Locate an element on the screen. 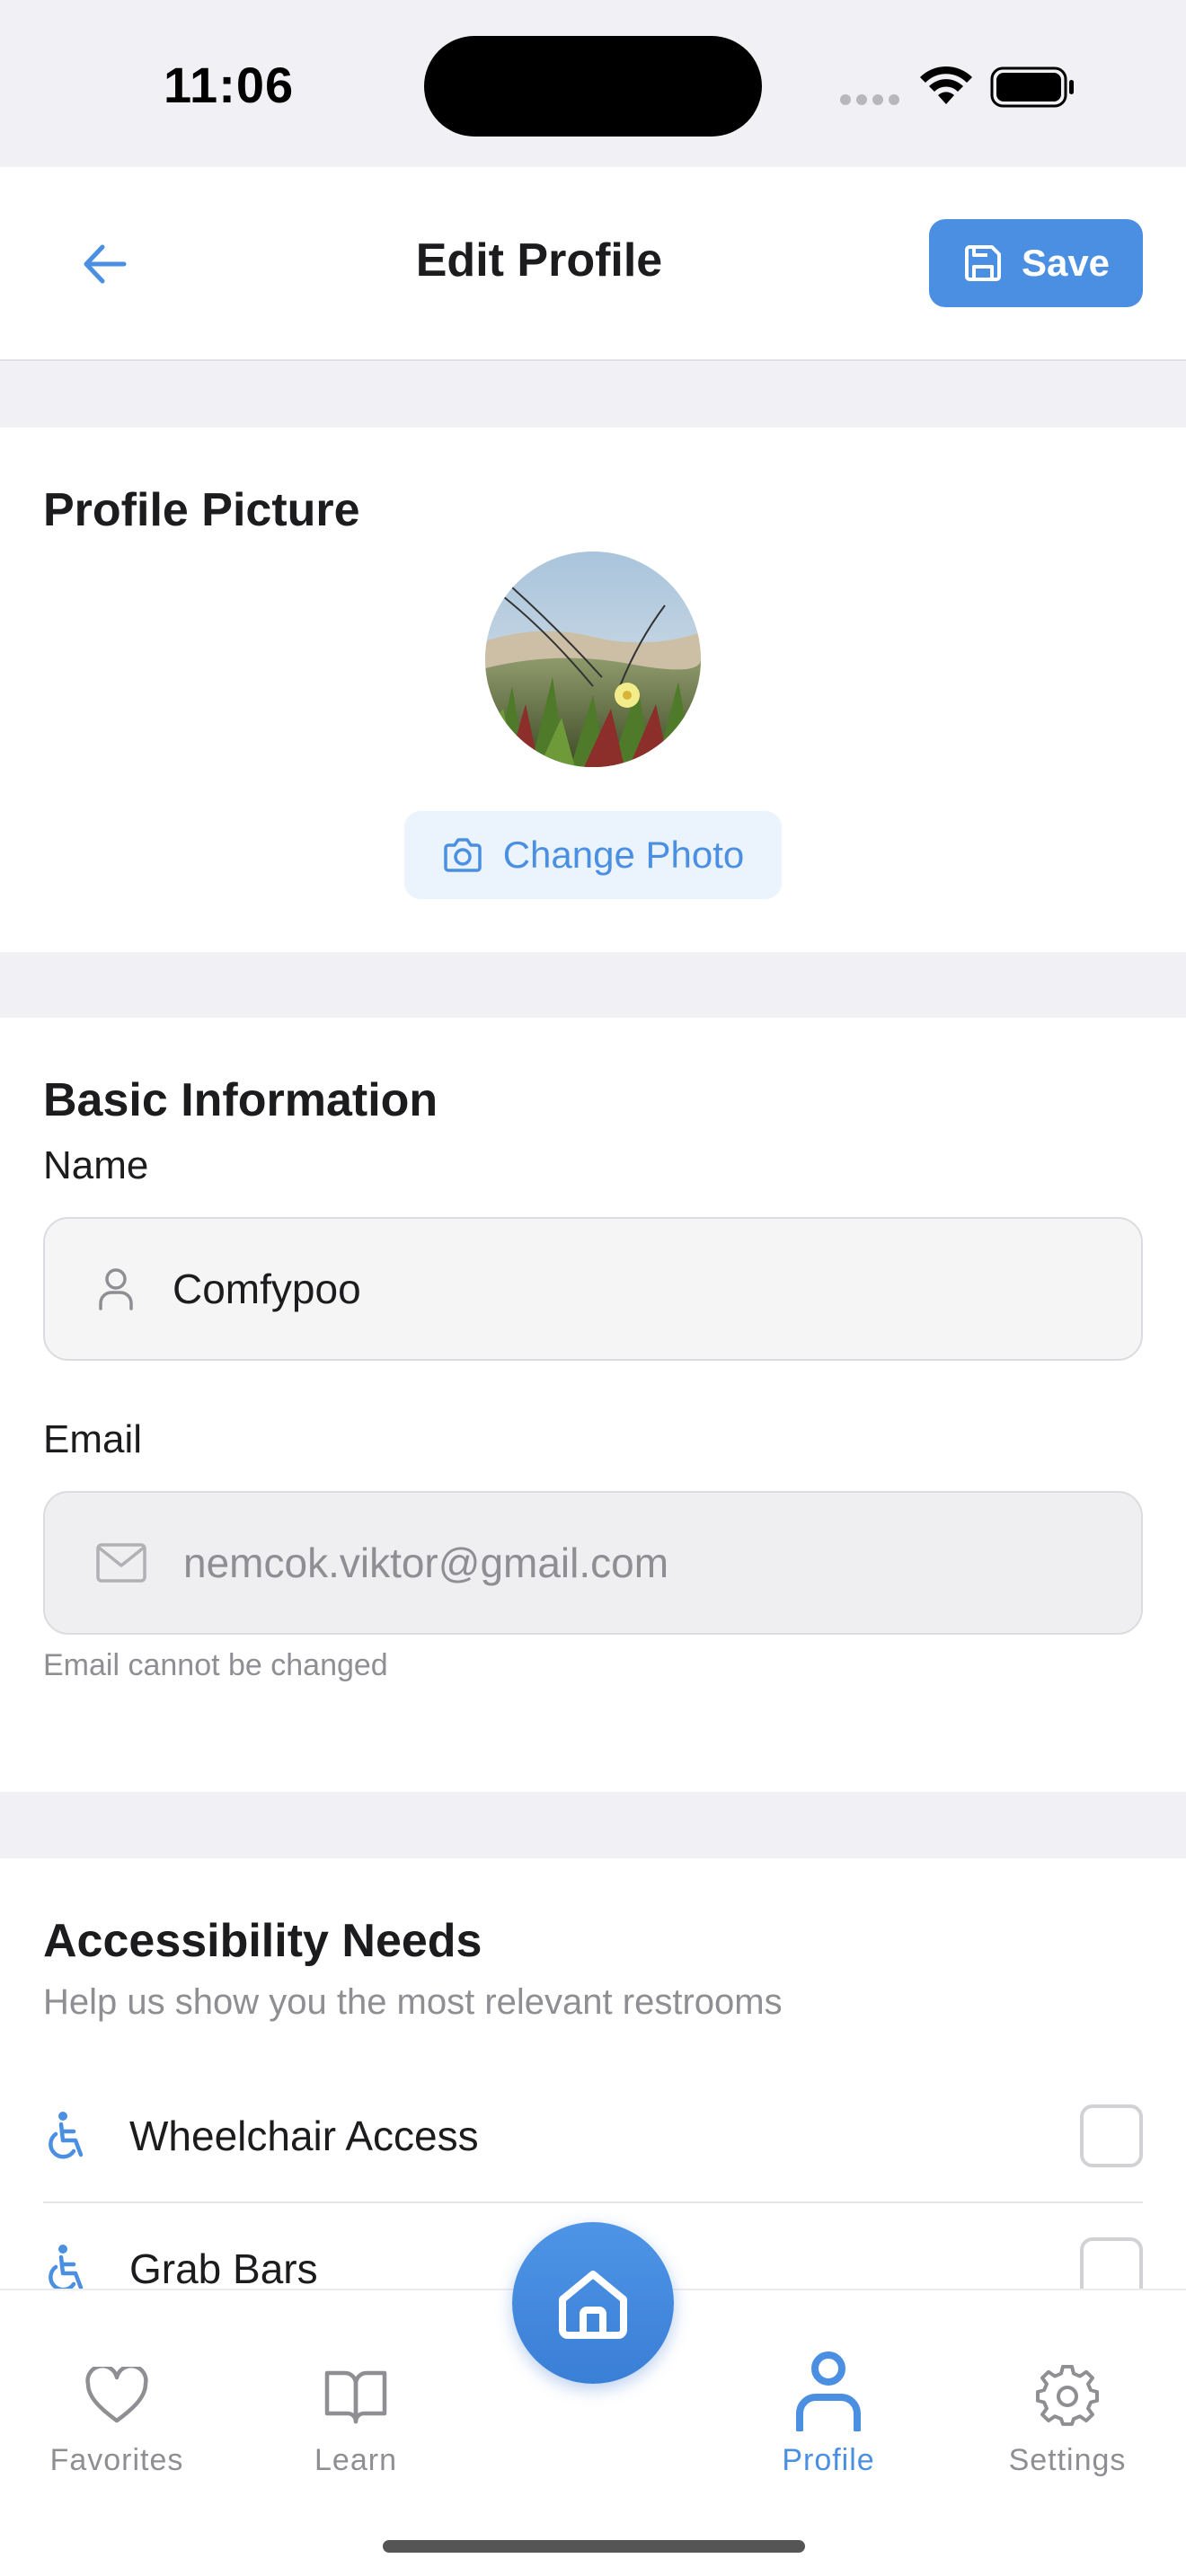 This screenshot has width=1186, height=2576. name-label: Name is located at coordinates (96, 1165).